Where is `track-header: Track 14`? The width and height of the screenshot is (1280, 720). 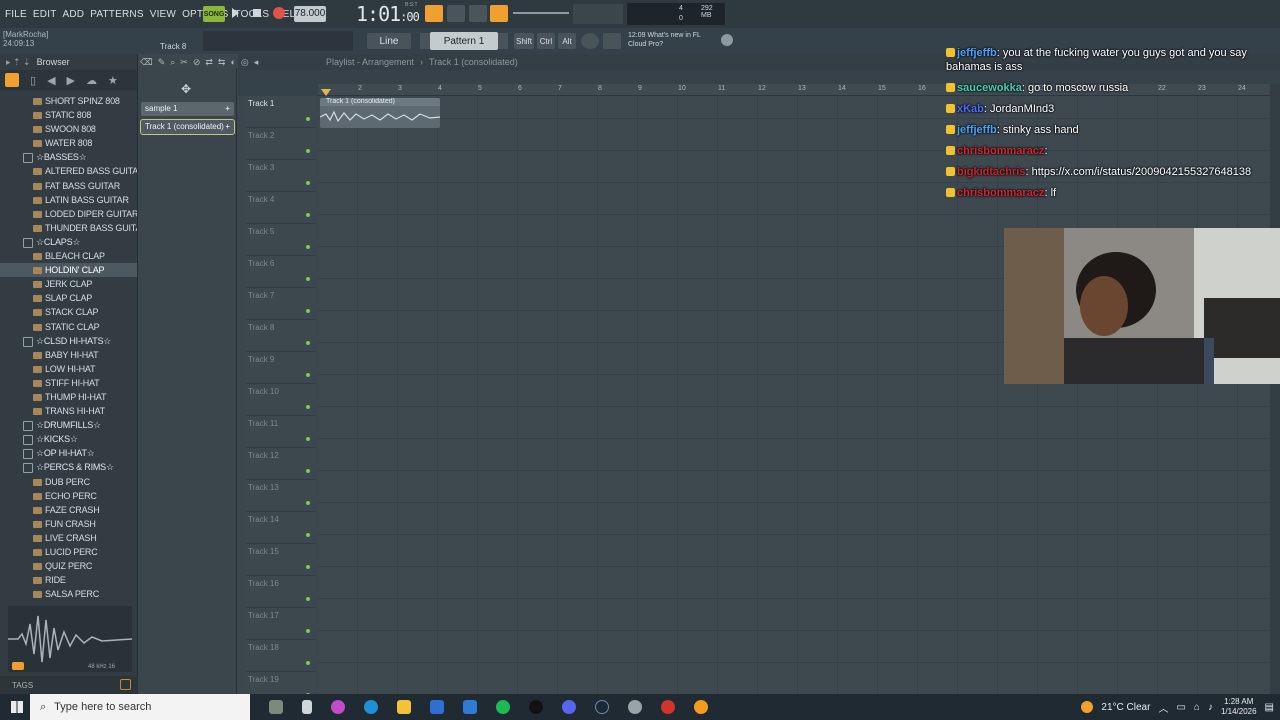
track-header: Track 14 is located at coordinates (281, 528).